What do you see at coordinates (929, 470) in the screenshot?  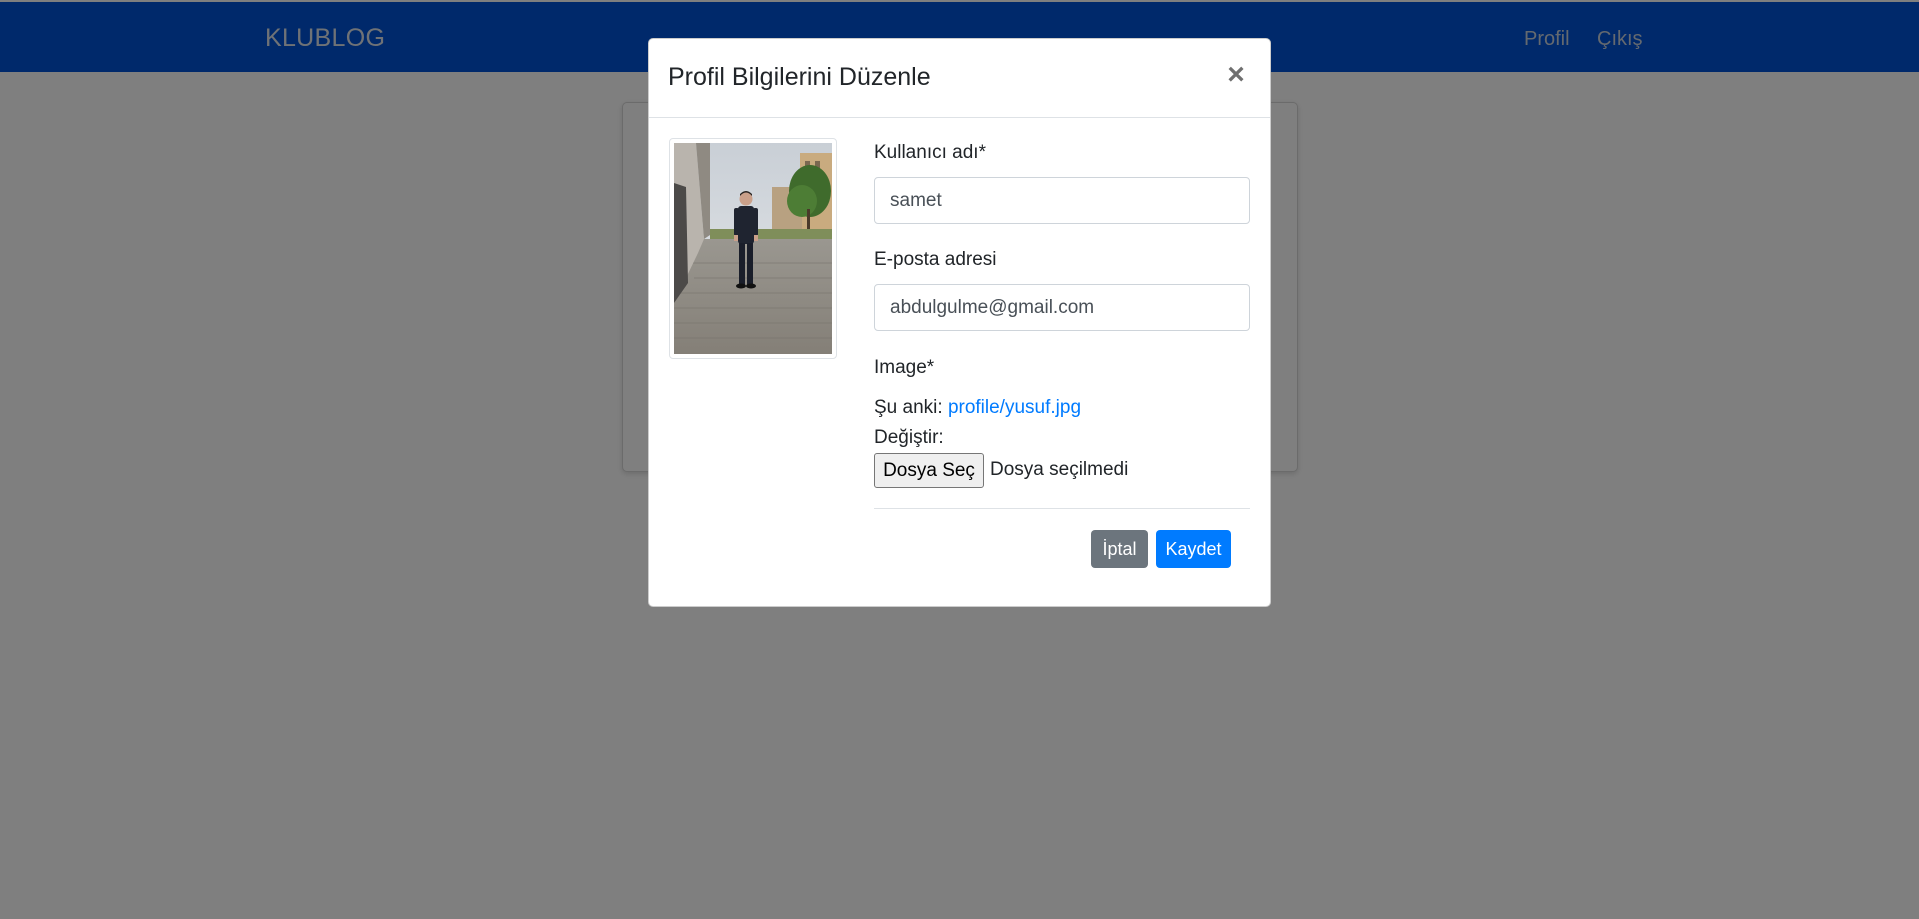 I see `choose-file-button: Dosya Seç` at bounding box center [929, 470].